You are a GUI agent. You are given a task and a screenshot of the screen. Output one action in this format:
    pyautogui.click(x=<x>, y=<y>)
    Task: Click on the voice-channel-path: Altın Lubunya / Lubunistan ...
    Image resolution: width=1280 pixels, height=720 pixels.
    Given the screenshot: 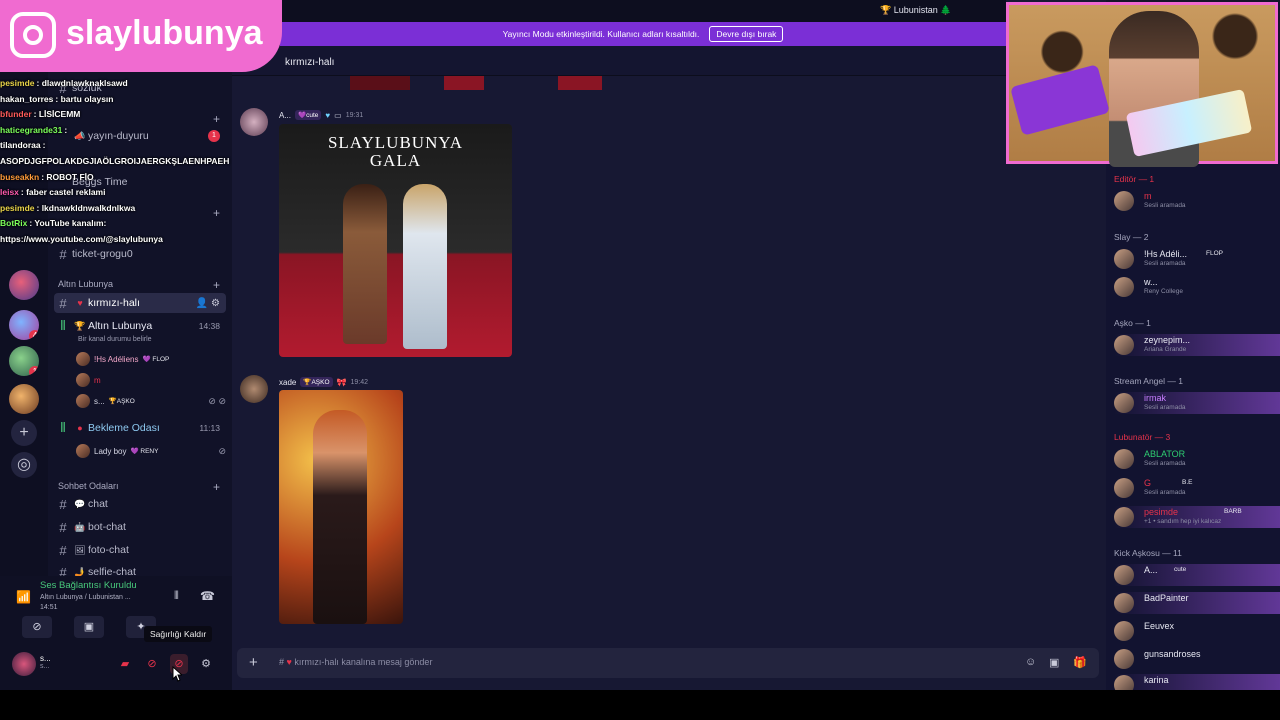 What is the action you would take?
    pyautogui.click(x=85, y=597)
    